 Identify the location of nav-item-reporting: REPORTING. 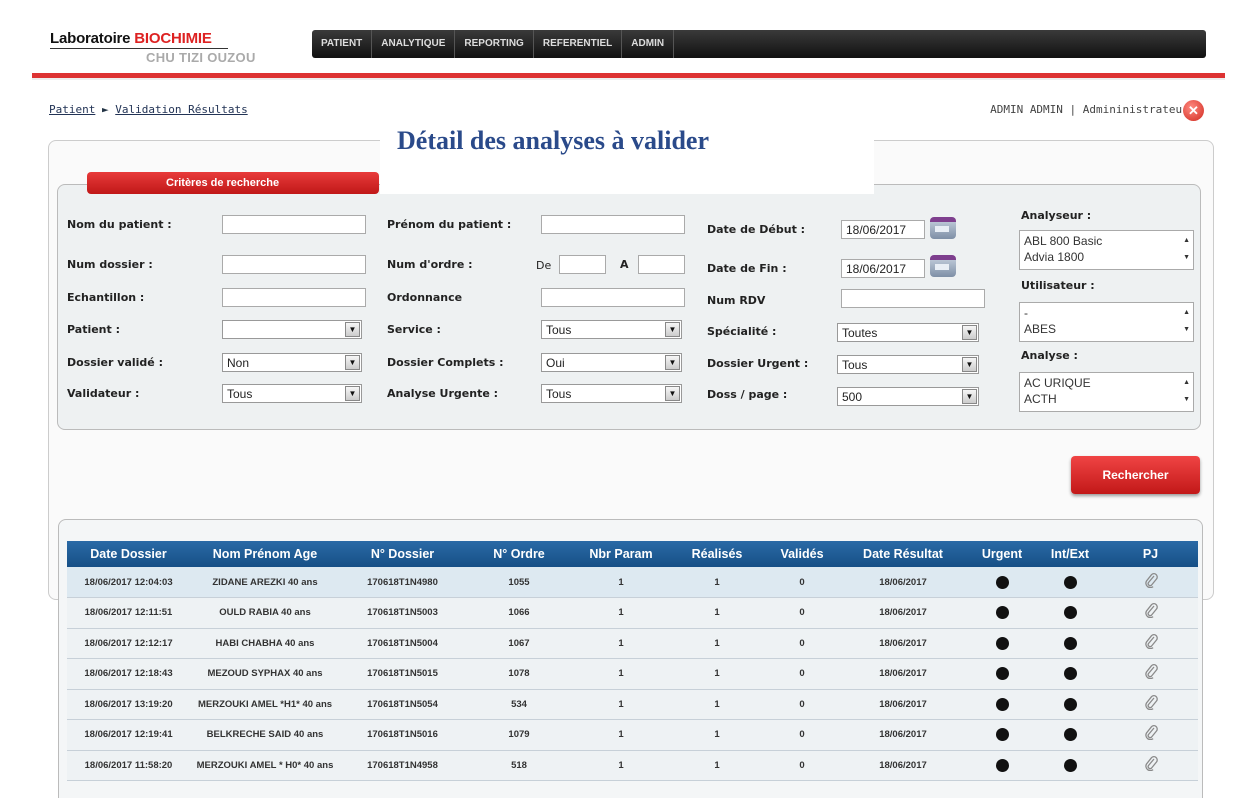
(494, 44).